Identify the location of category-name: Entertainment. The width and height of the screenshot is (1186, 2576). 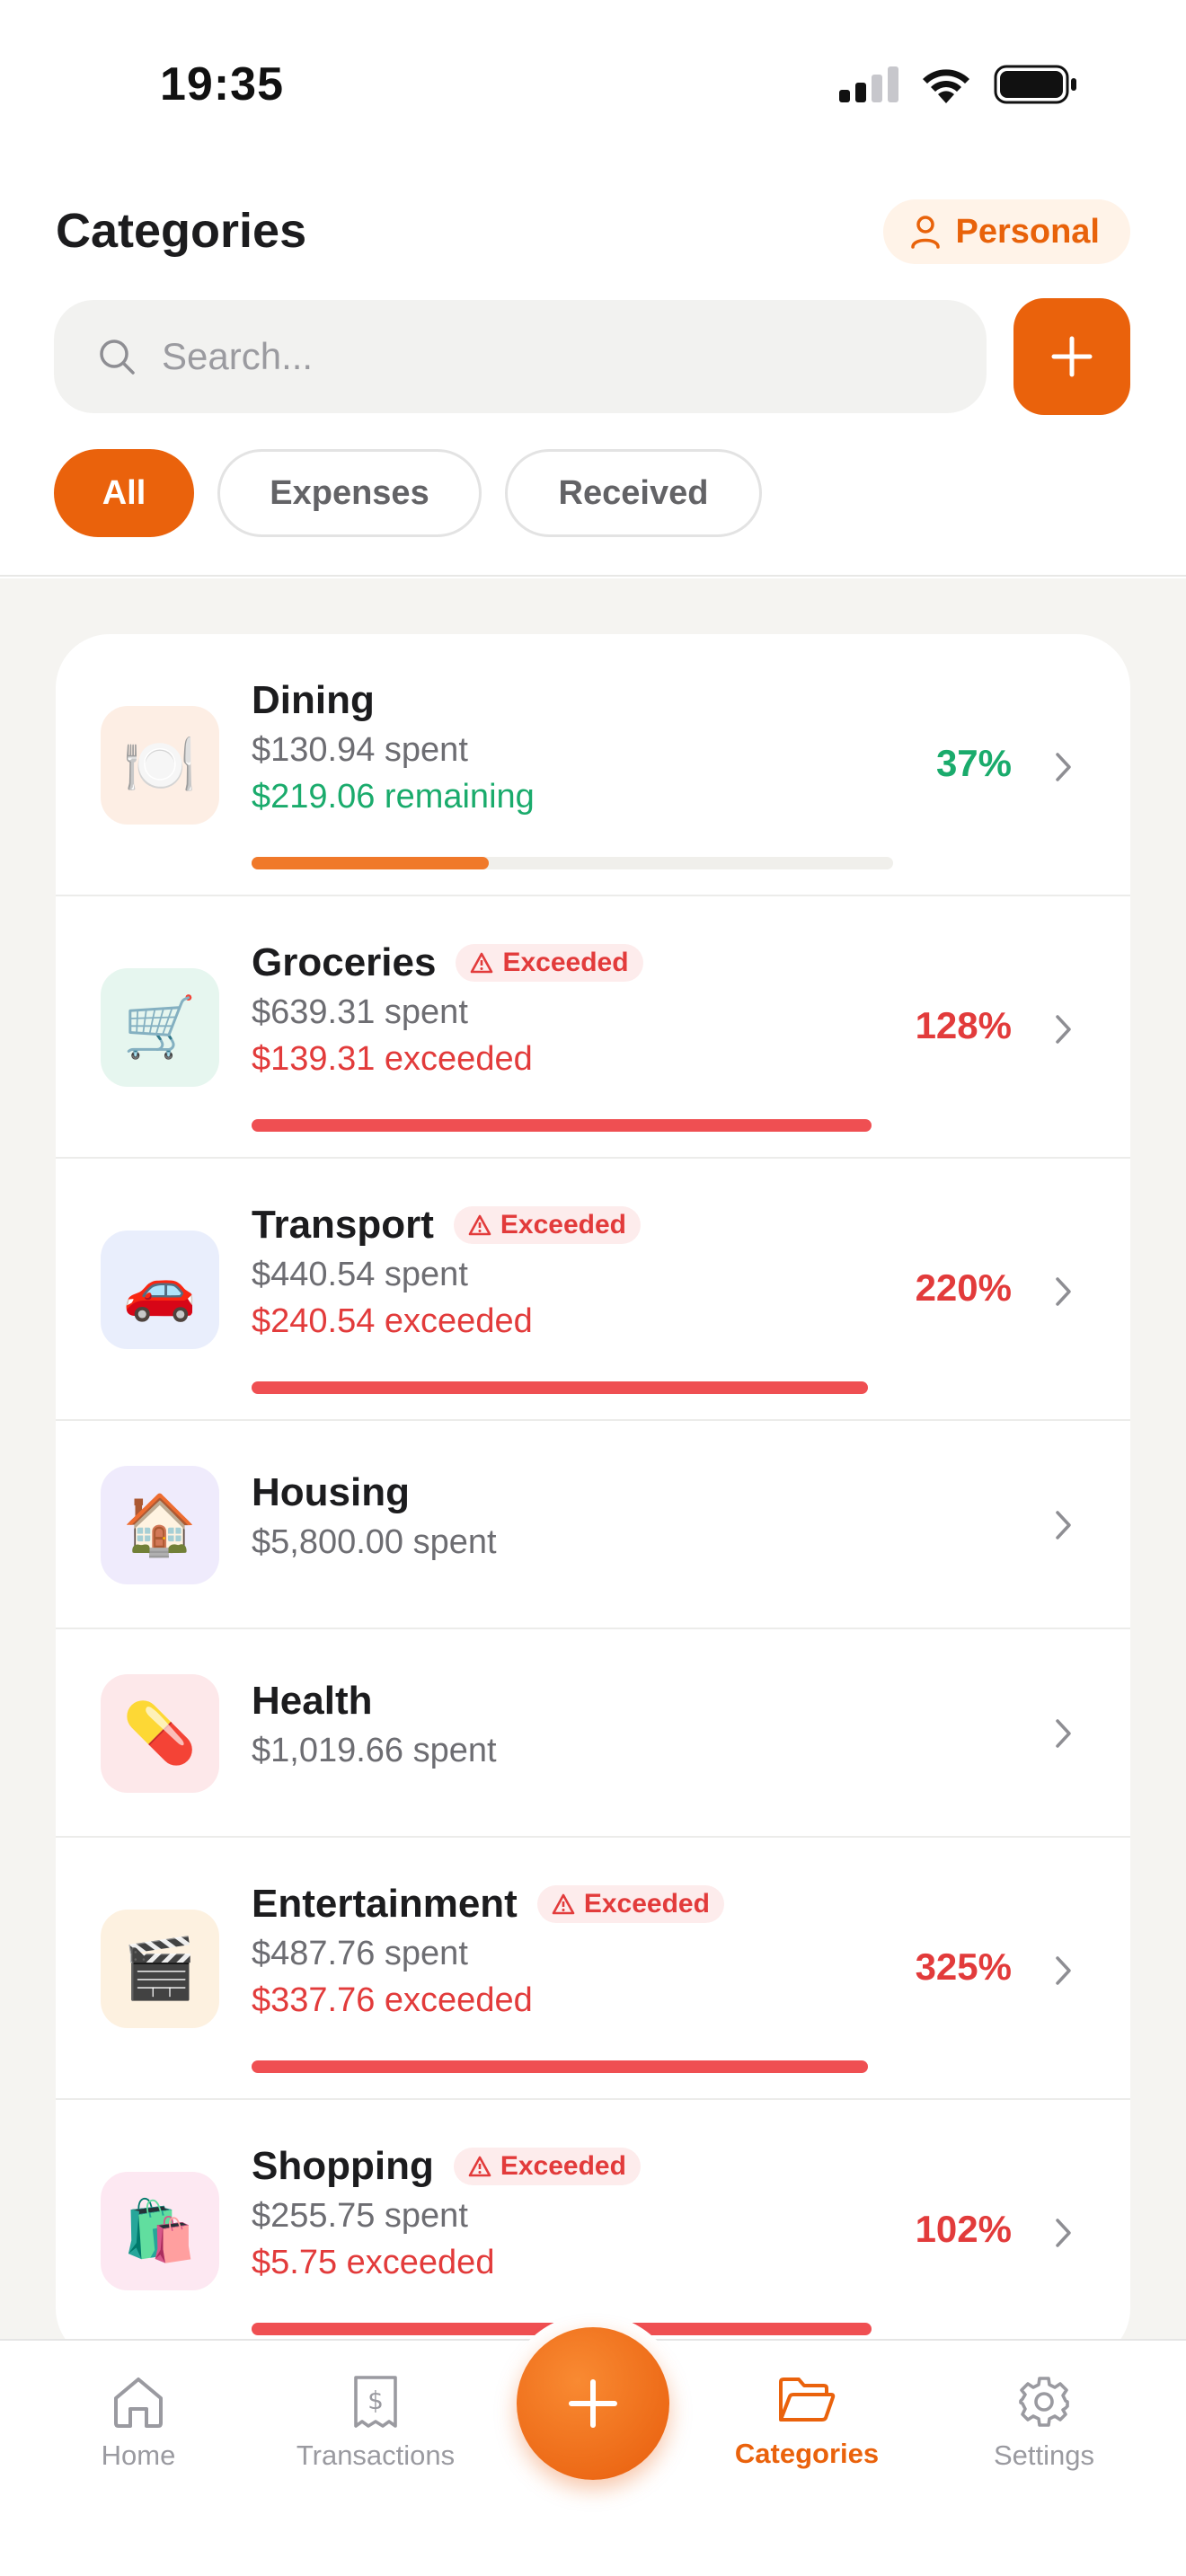
(385, 1904).